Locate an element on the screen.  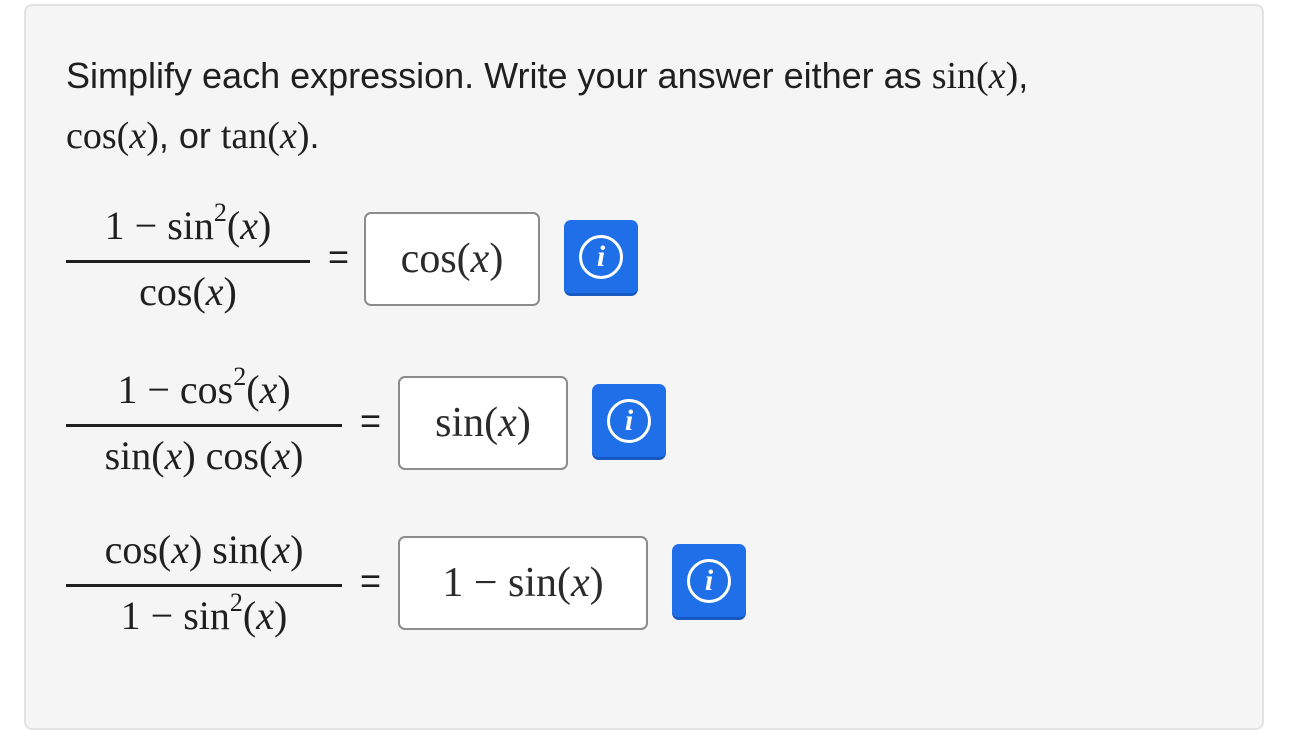
problem-1: 1 − sin2(x) cos(x) = cos(x) i is located at coordinates (426, 260).